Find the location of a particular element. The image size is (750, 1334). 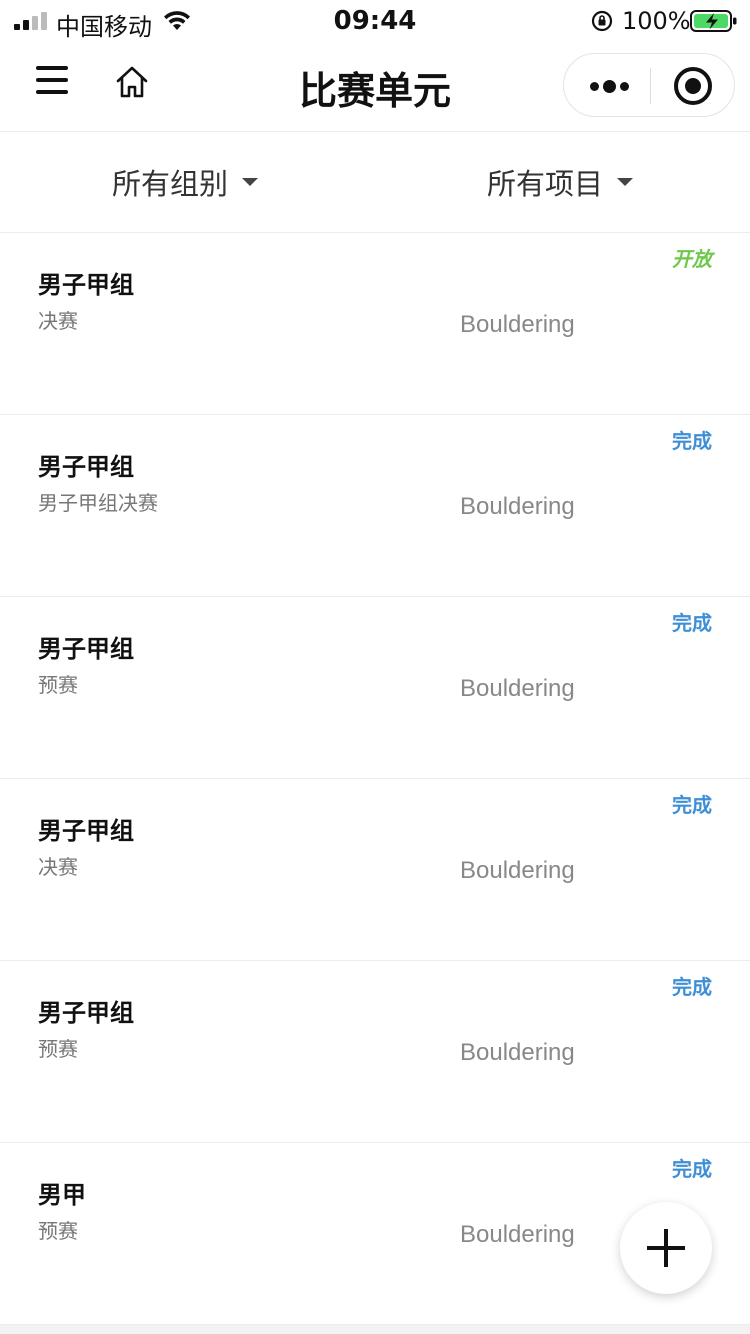

battery-percent: 100% is located at coordinates (656, 21).